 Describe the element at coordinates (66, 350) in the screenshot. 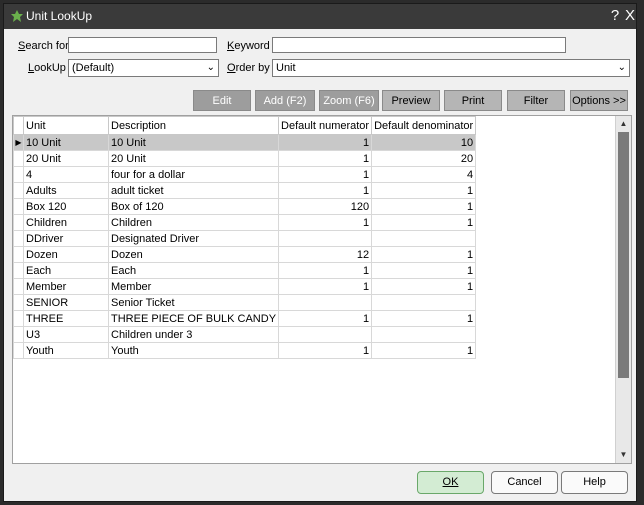

I see `cell-unit: Youth` at that location.